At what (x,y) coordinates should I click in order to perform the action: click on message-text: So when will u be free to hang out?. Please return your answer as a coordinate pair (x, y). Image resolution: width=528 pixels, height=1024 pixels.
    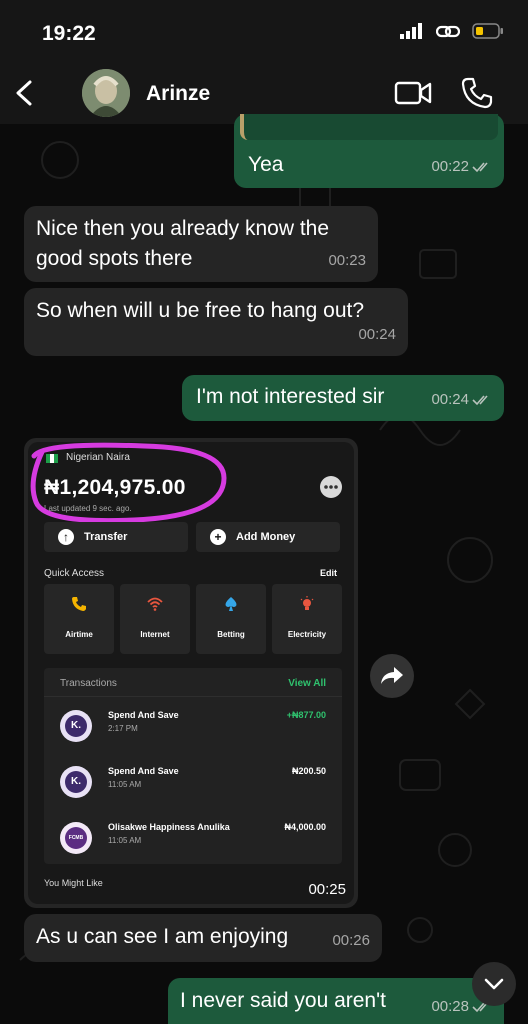
    Looking at the image, I should click on (200, 310).